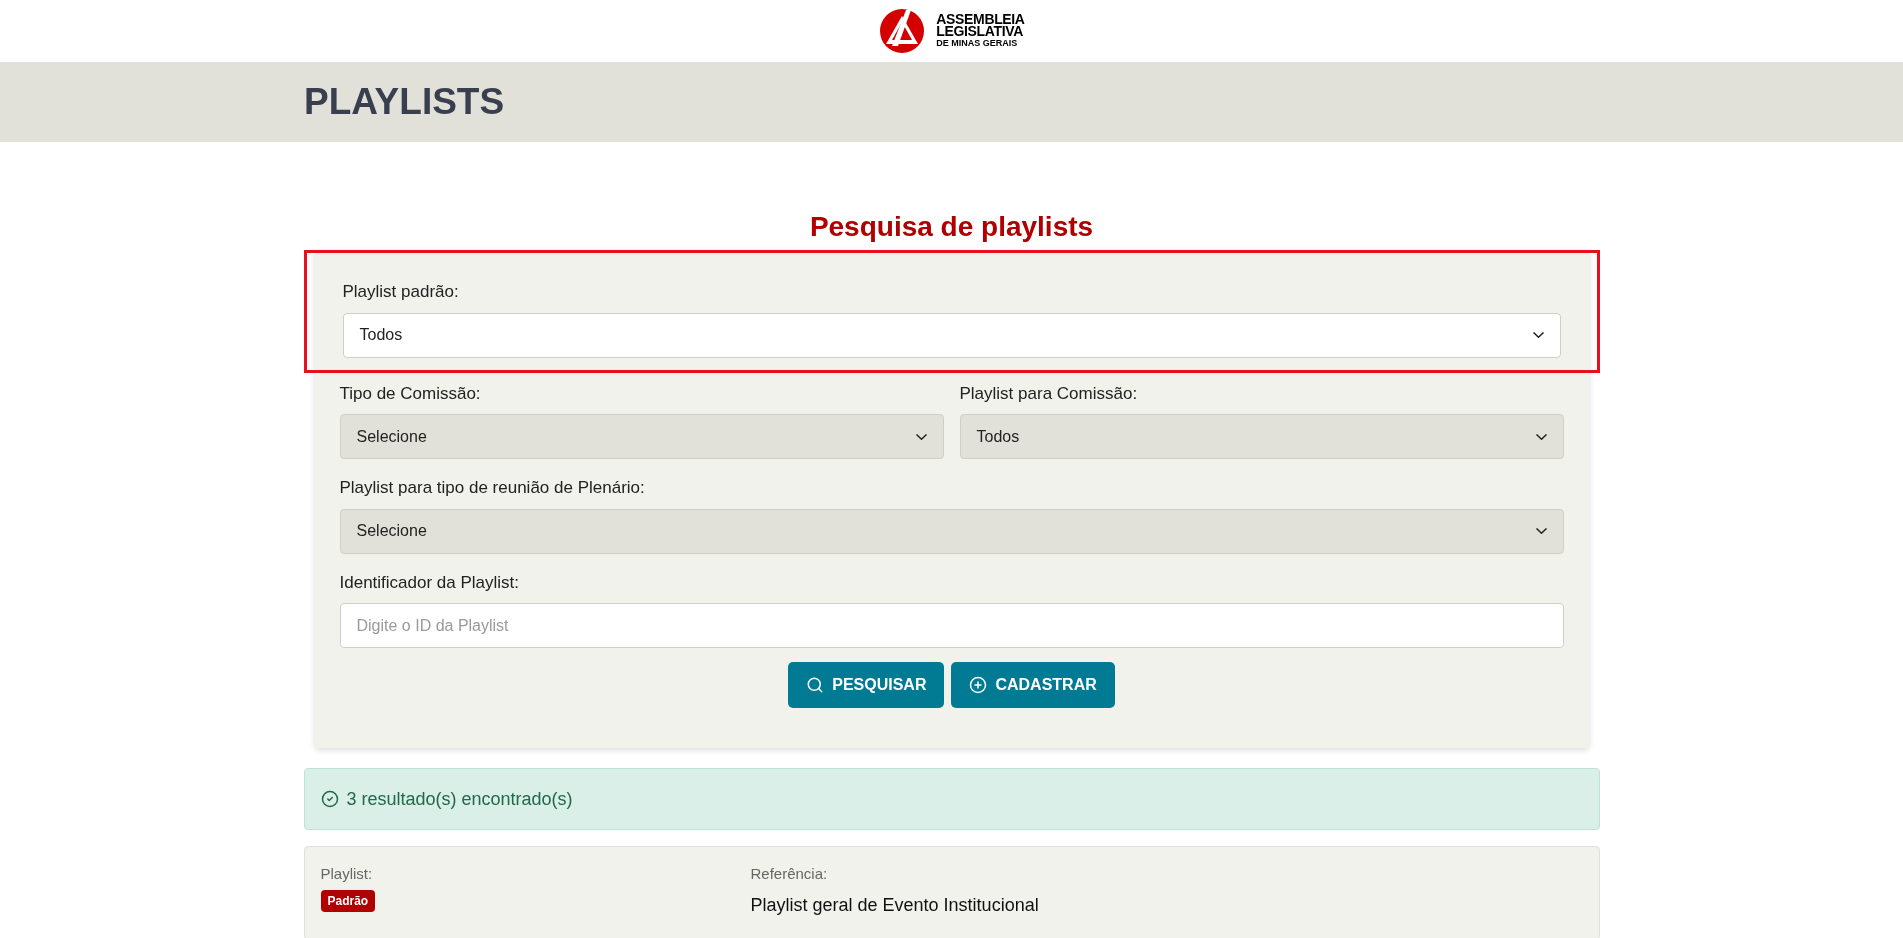 The image size is (1903, 938). What do you see at coordinates (979, 31) in the screenshot?
I see `logo-text: LEGISLATIVA` at bounding box center [979, 31].